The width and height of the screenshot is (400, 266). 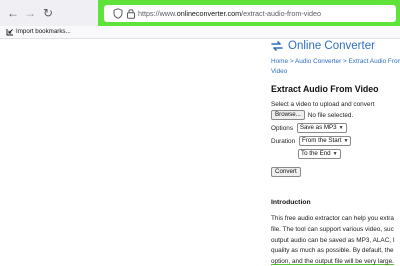 I want to click on duration-end-select: To the End ▼, so click(x=319, y=154).